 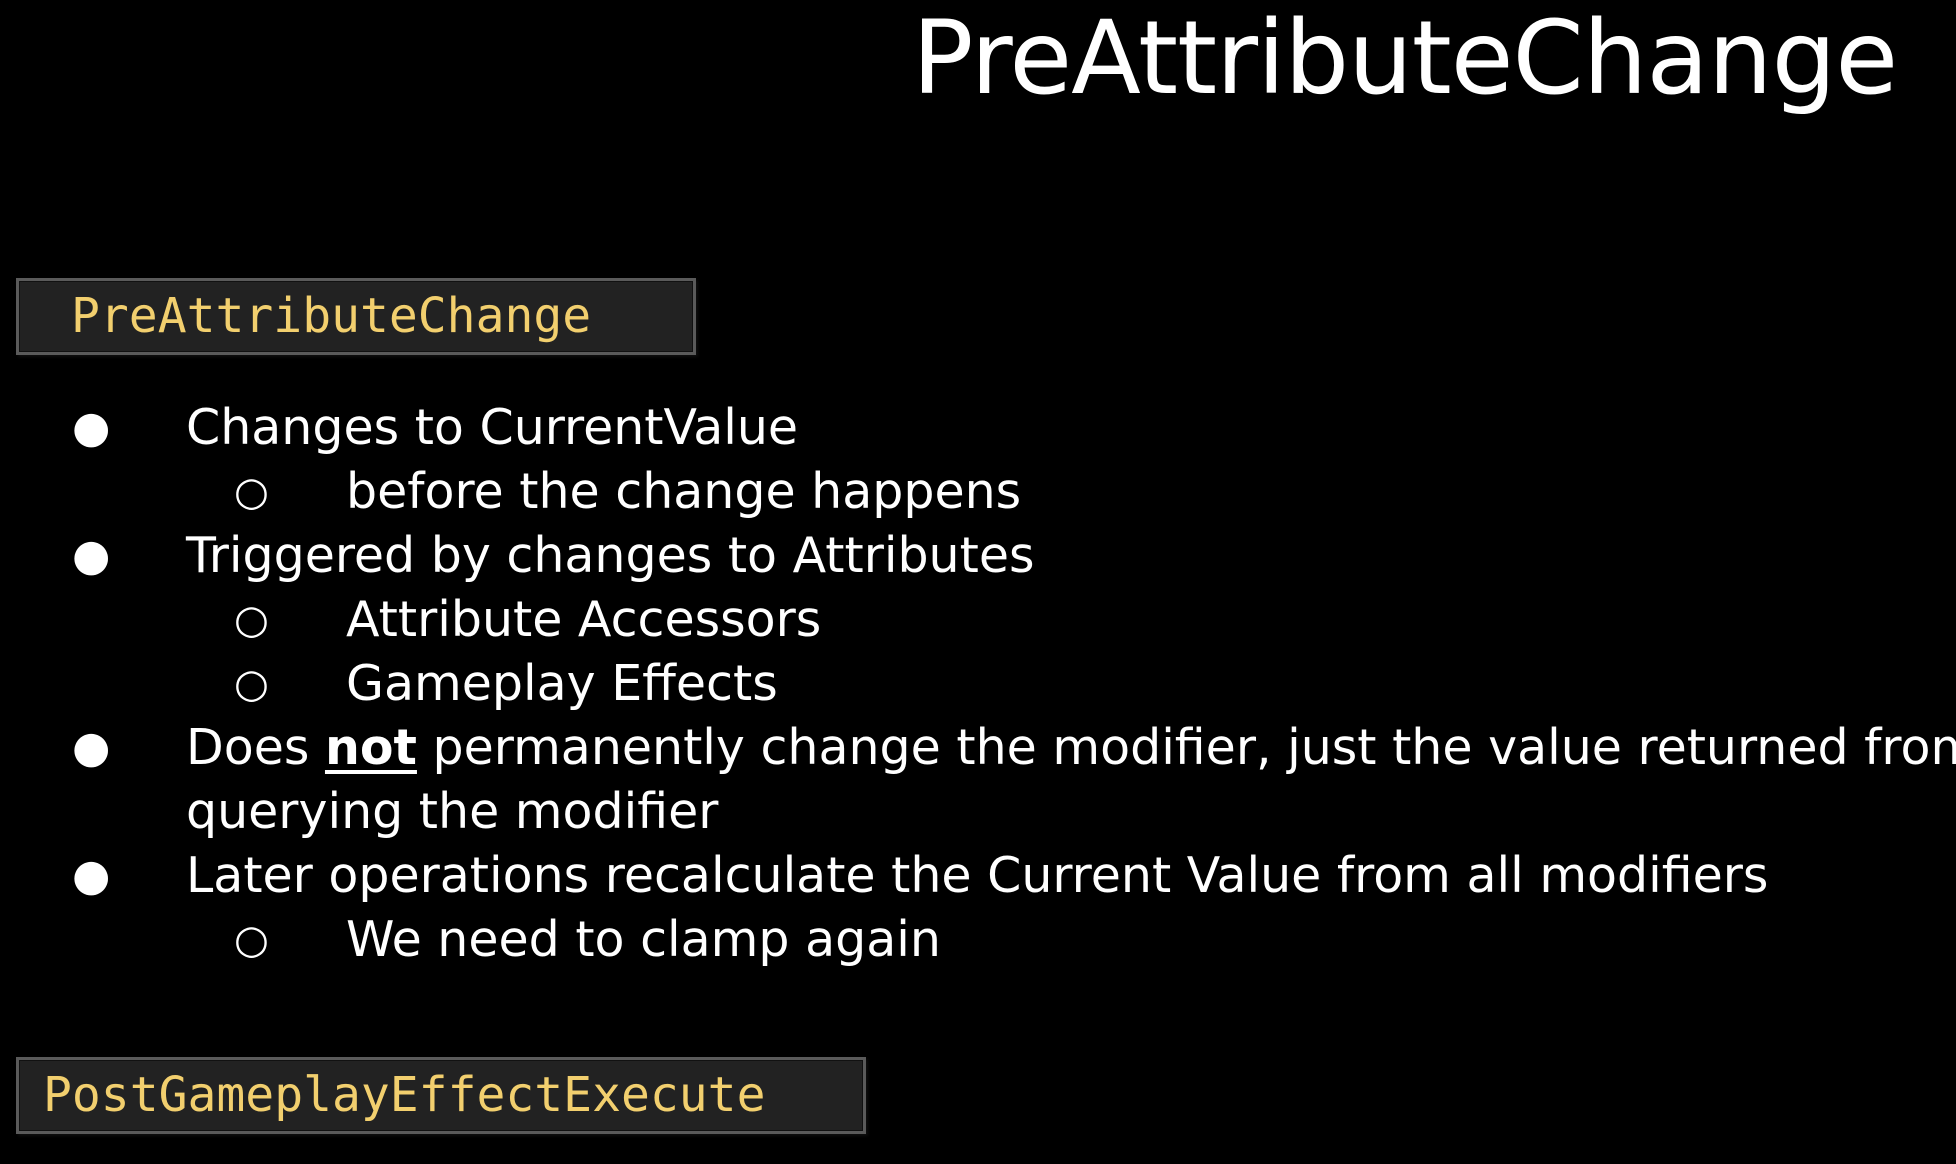 What do you see at coordinates (1405, 59) in the screenshot?
I see `slide-title: PreAttributeChange` at bounding box center [1405, 59].